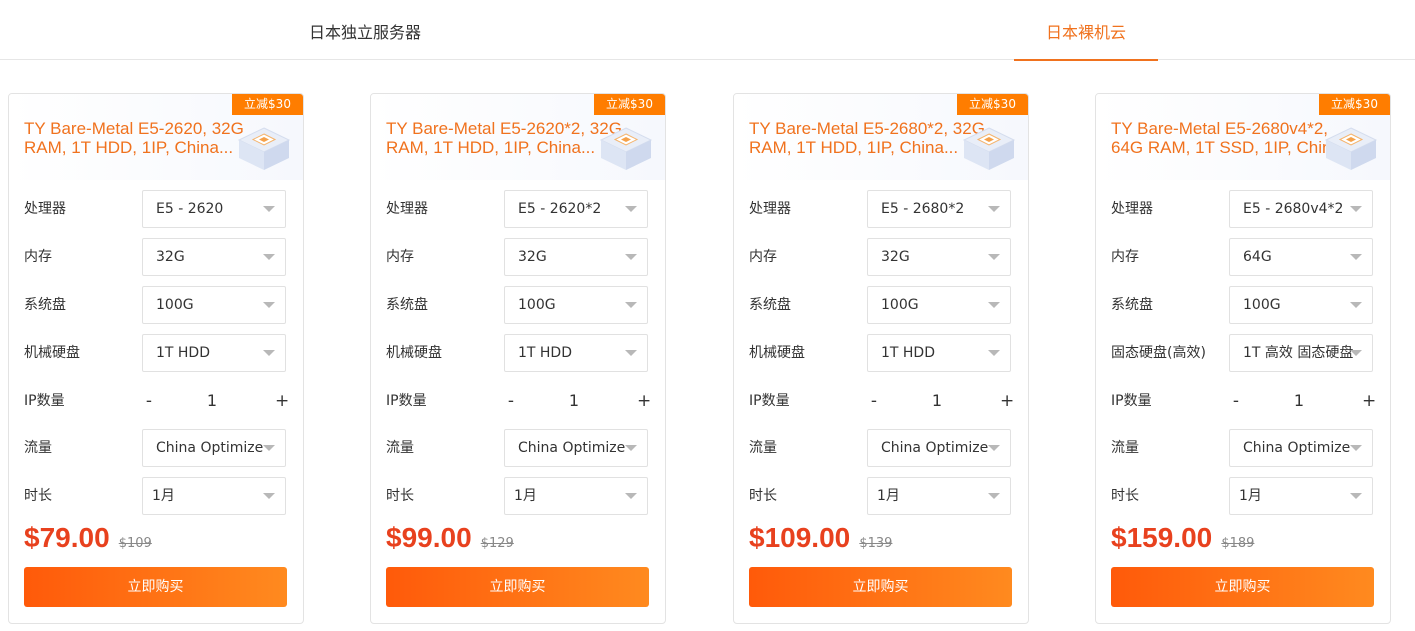 The width and height of the screenshot is (1415, 631). I want to click on cpu-row: 处理器 E5 - 2620*2, so click(518, 209).